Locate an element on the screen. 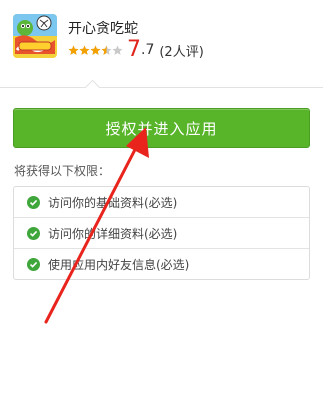  permission-item: 访问你的详细资料(必选) is located at coordinates (161, 232).